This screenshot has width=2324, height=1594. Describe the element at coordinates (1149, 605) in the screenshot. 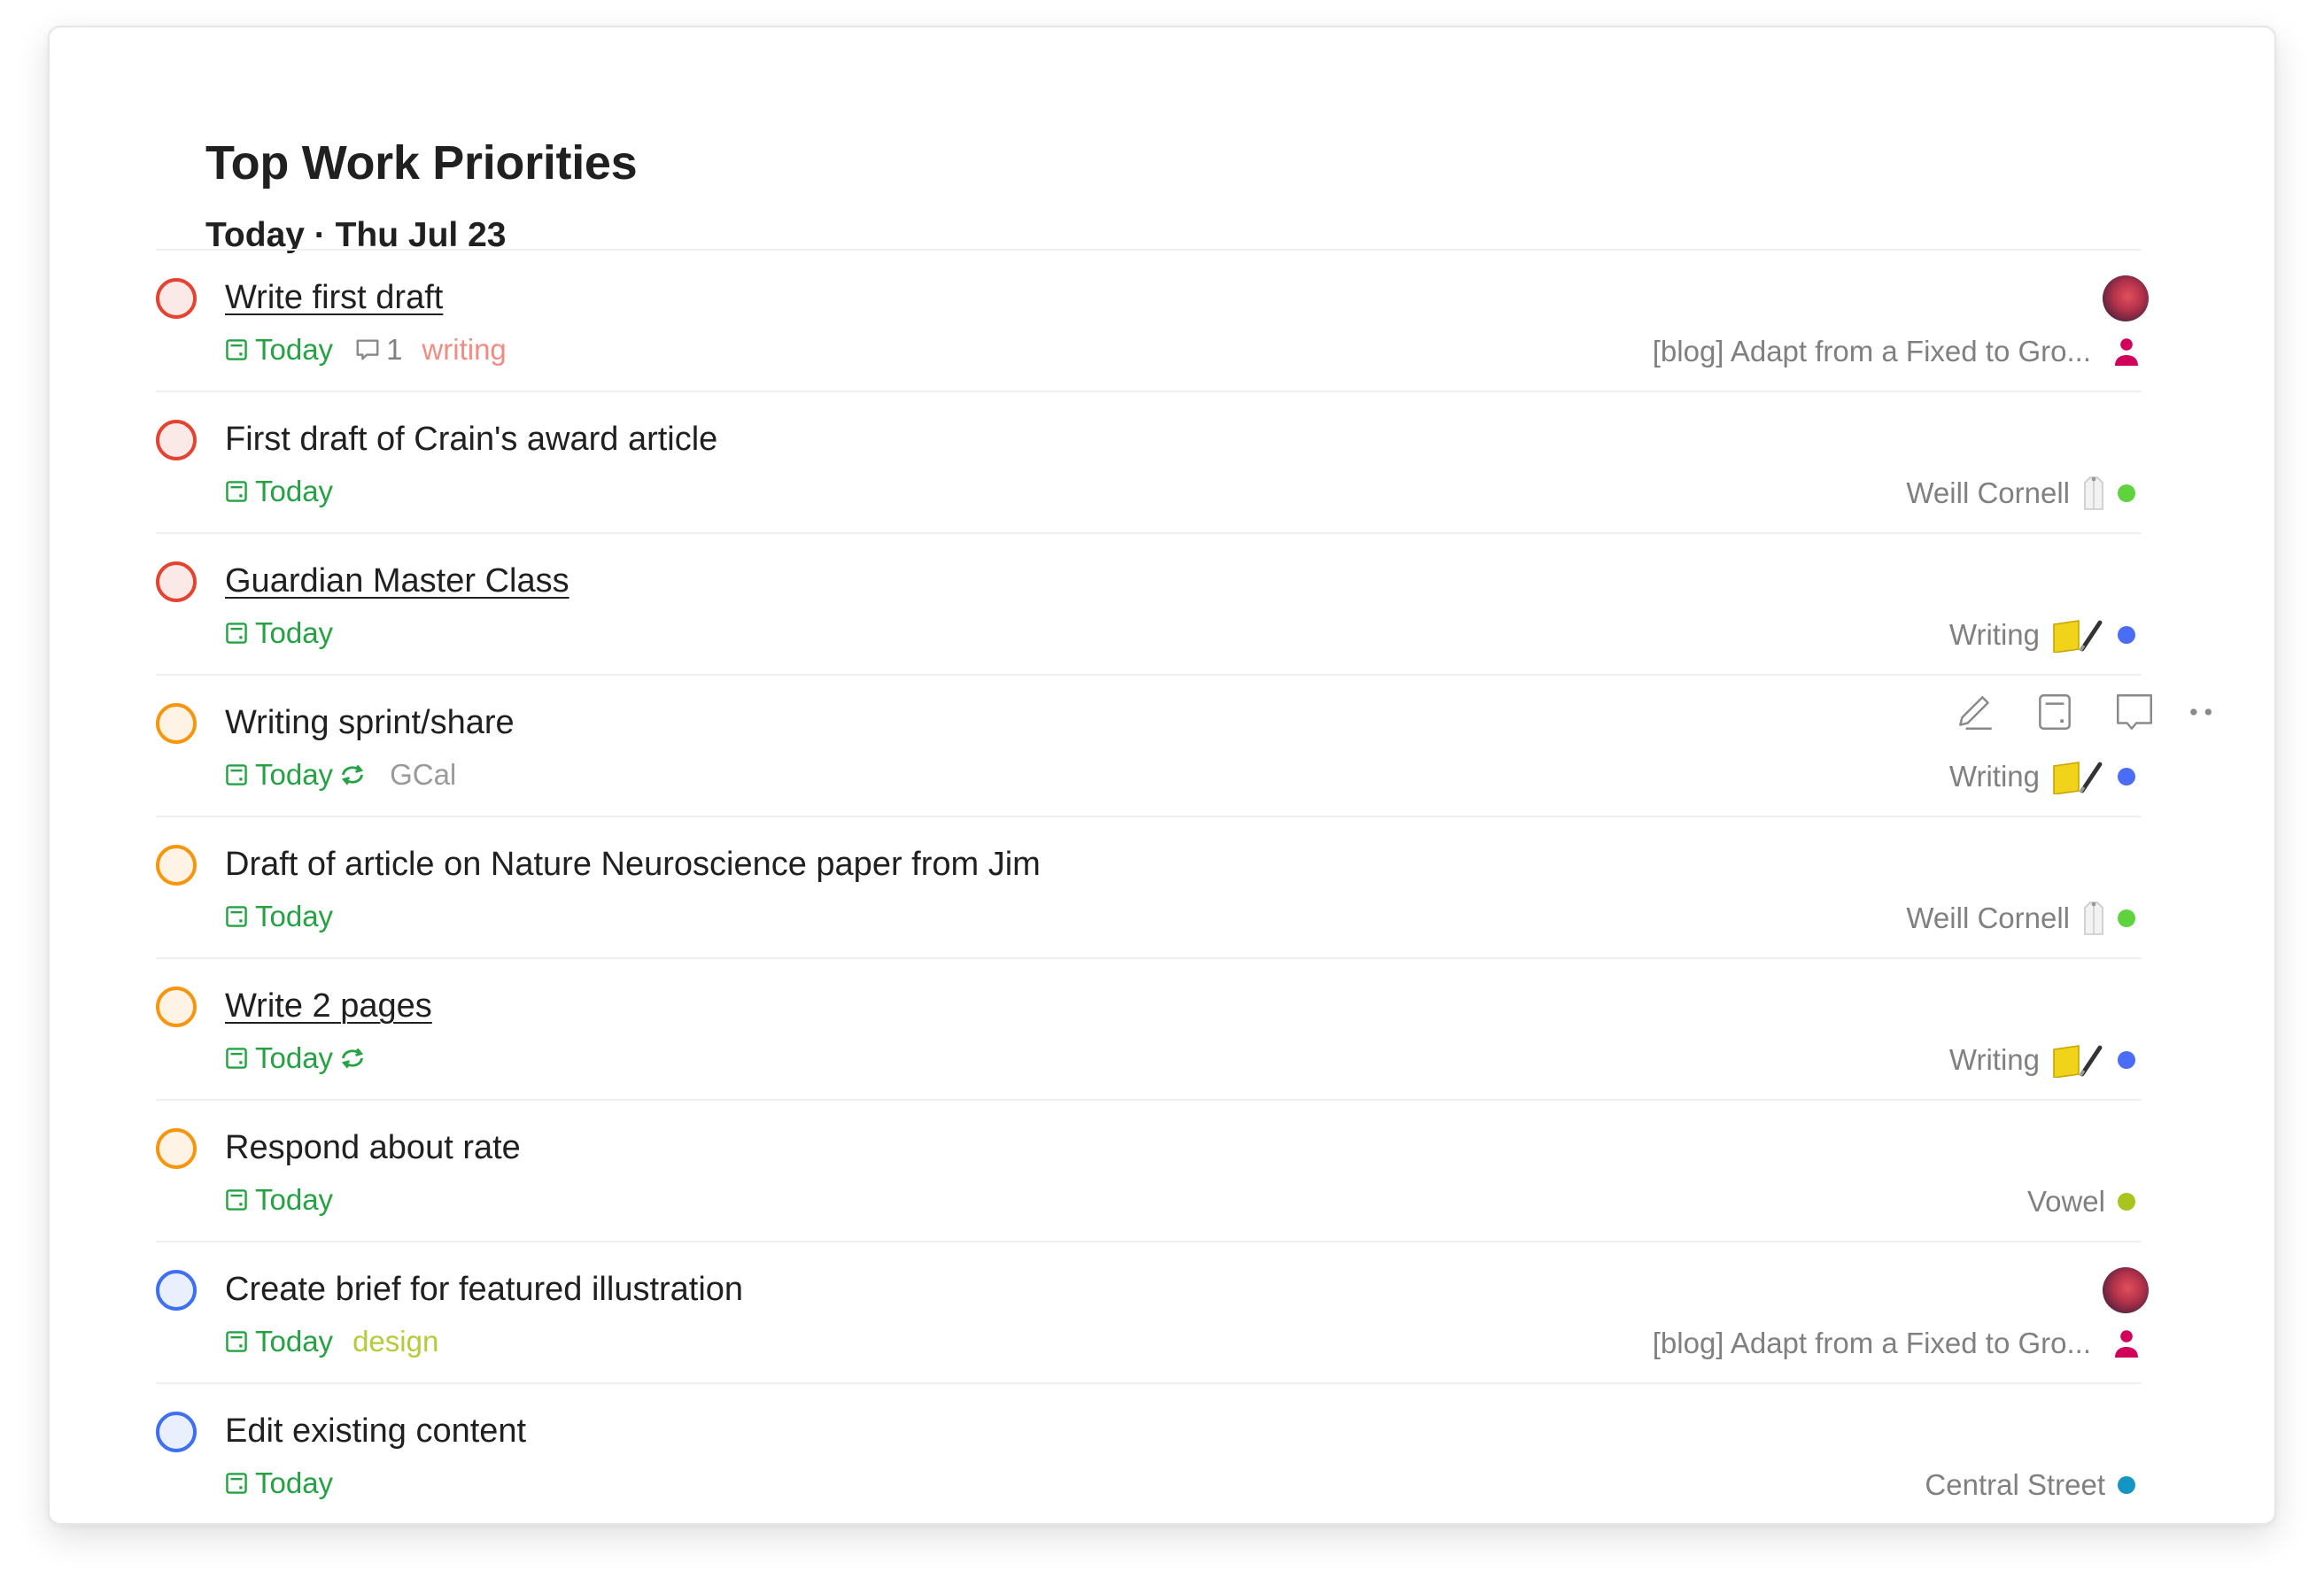

I see `task-row: Guardian Master Class Today Writing` at that location.